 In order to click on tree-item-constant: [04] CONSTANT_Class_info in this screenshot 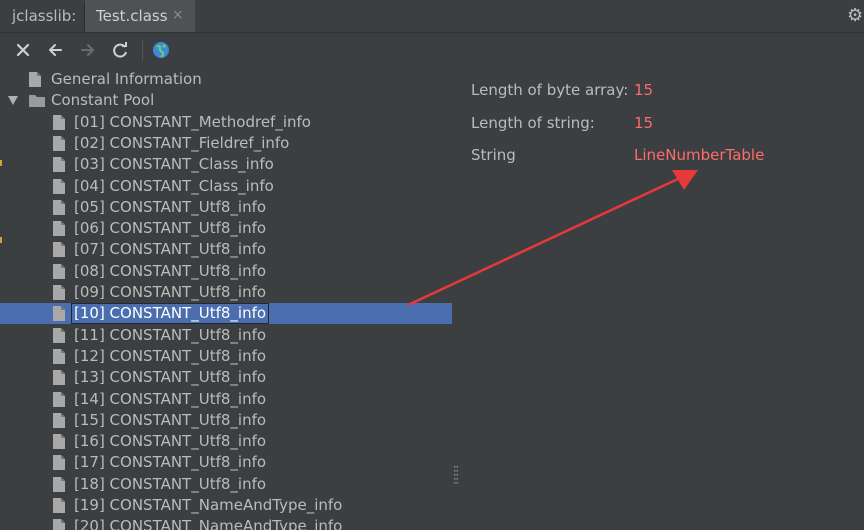, I will do `click(226, 186)`.